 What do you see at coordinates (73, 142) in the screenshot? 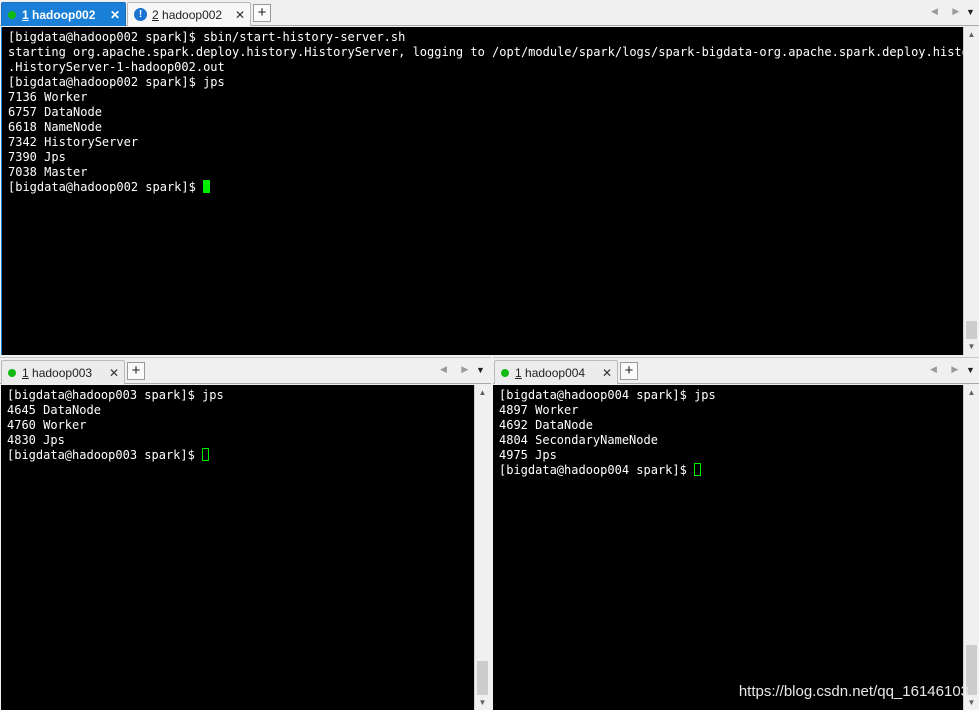
I see `terminal-line: 7342 HistoryServer` at bounding box center [73, 142].